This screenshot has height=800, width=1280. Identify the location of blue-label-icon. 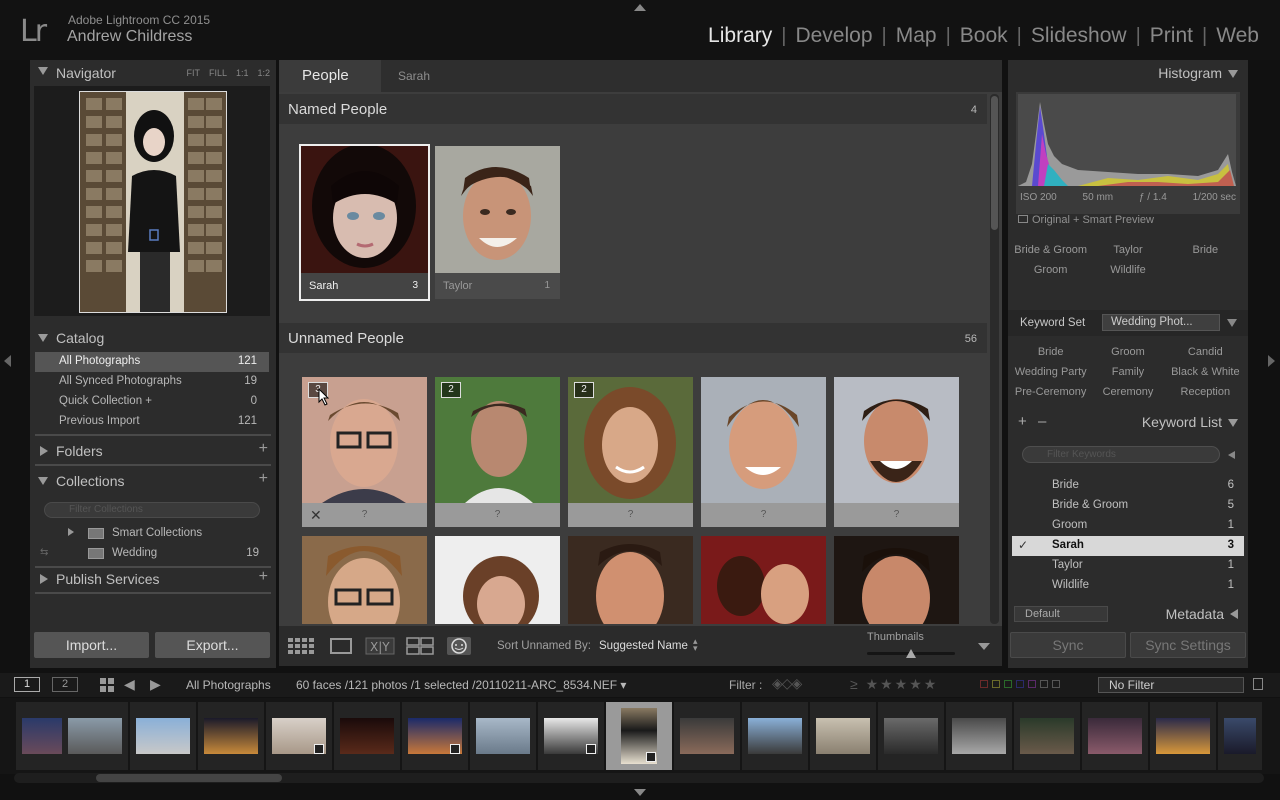
(1020, 684).